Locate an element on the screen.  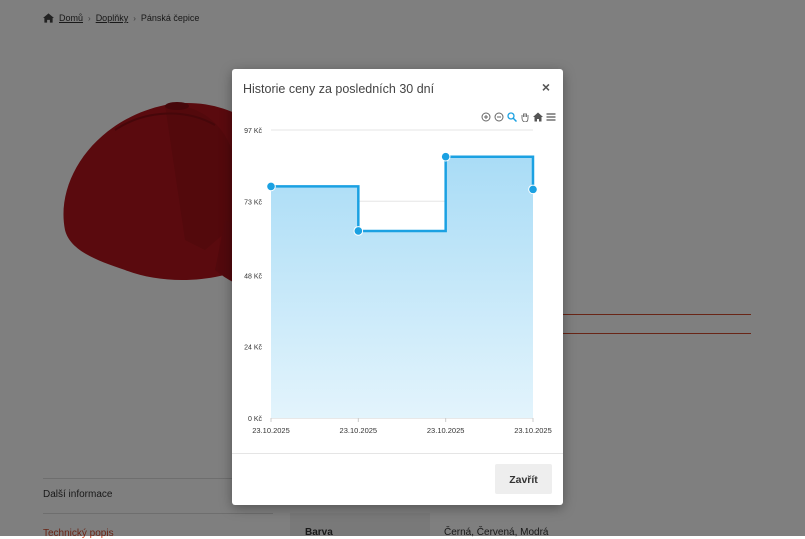
y-tick-label: 97 Kč is located at coordinates (253, 131).